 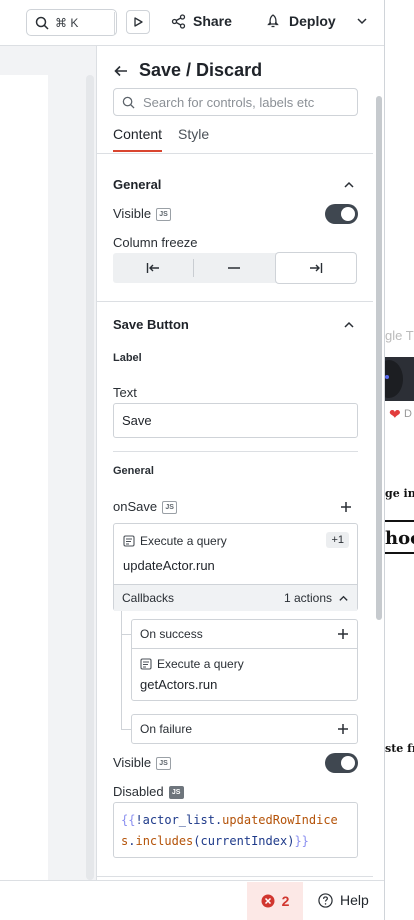 What do you see at coordinates (148, 598) in the screenshot?
I see `callbacks-label: Callbacks` at bounding box center [148, 598].